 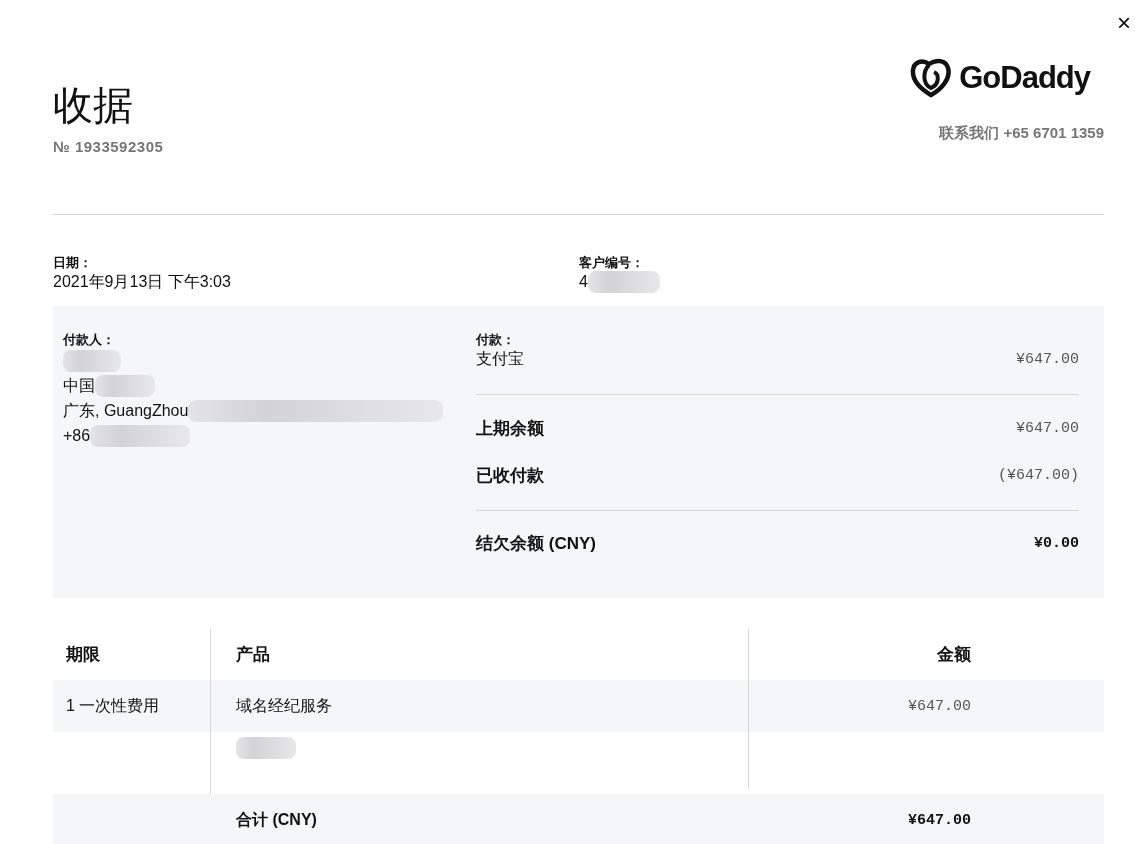 What do you see at coordinates (496, 340) in the screenshot?
I see `payment-label: 付款：` at bounding box center [496, 340].